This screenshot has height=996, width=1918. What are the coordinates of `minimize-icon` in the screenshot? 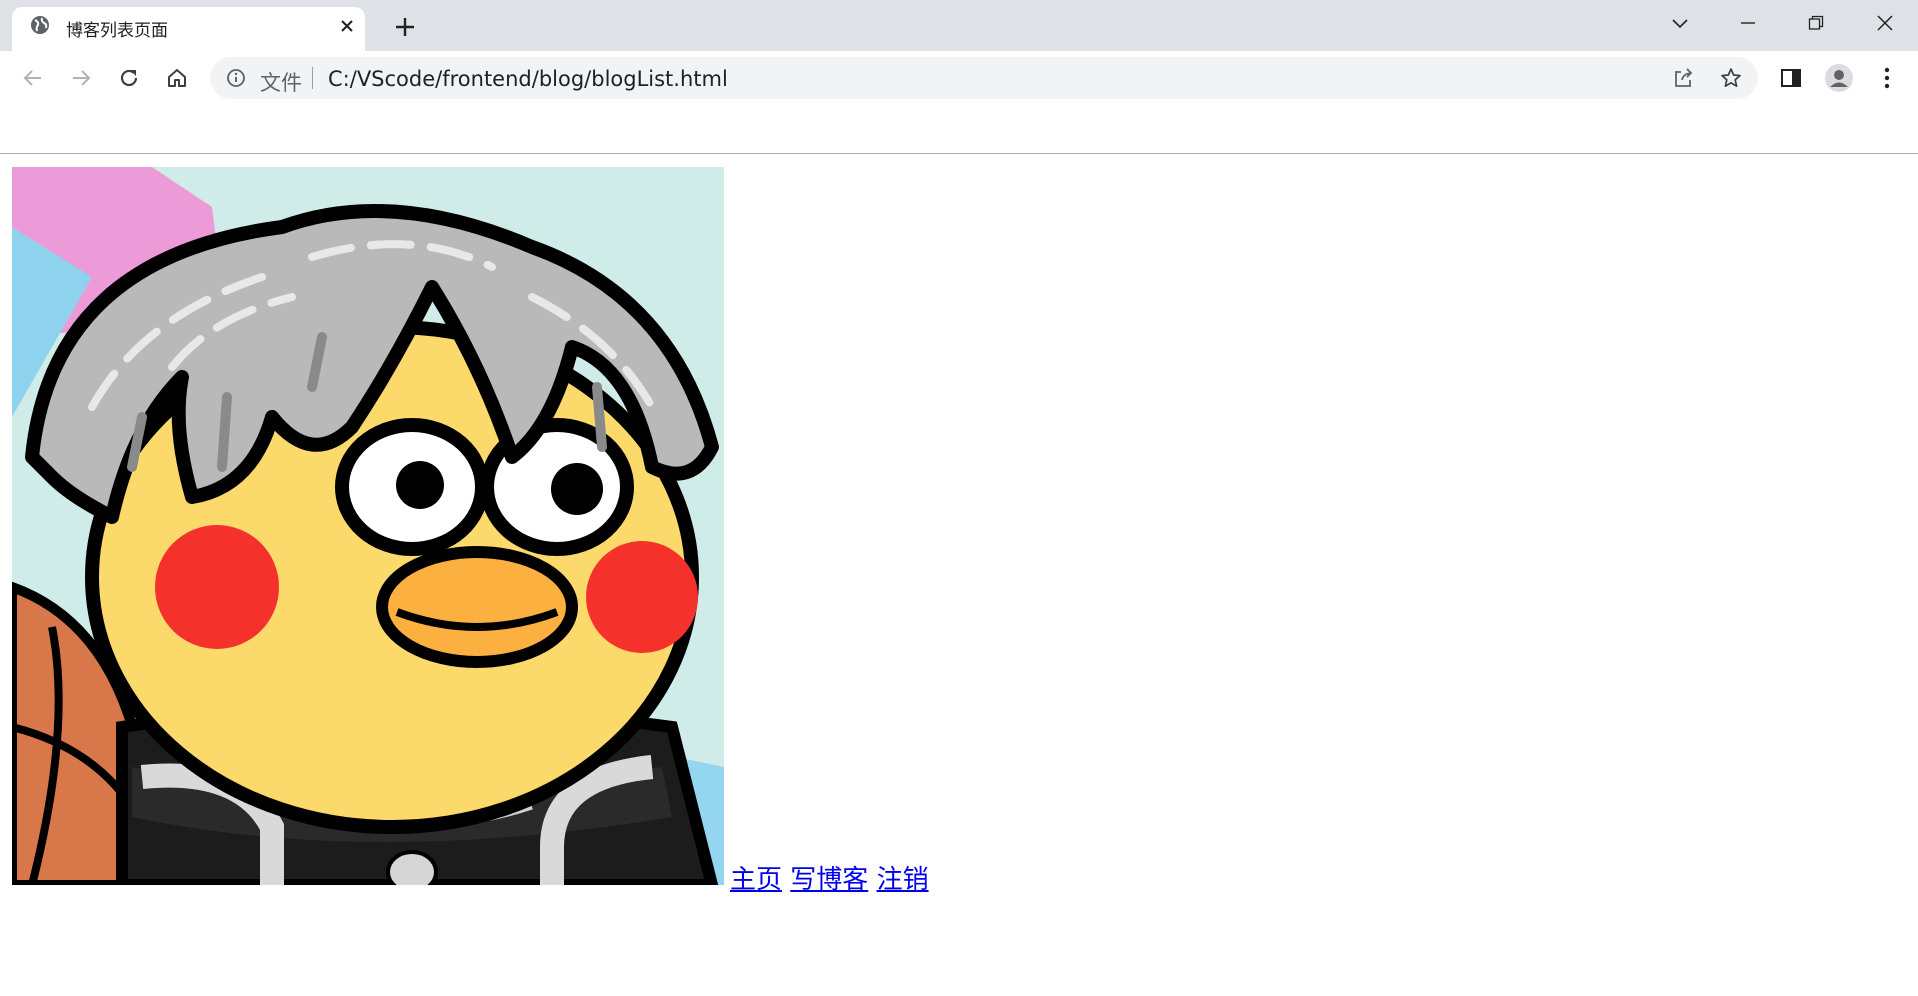 It's located at (1748, 23).